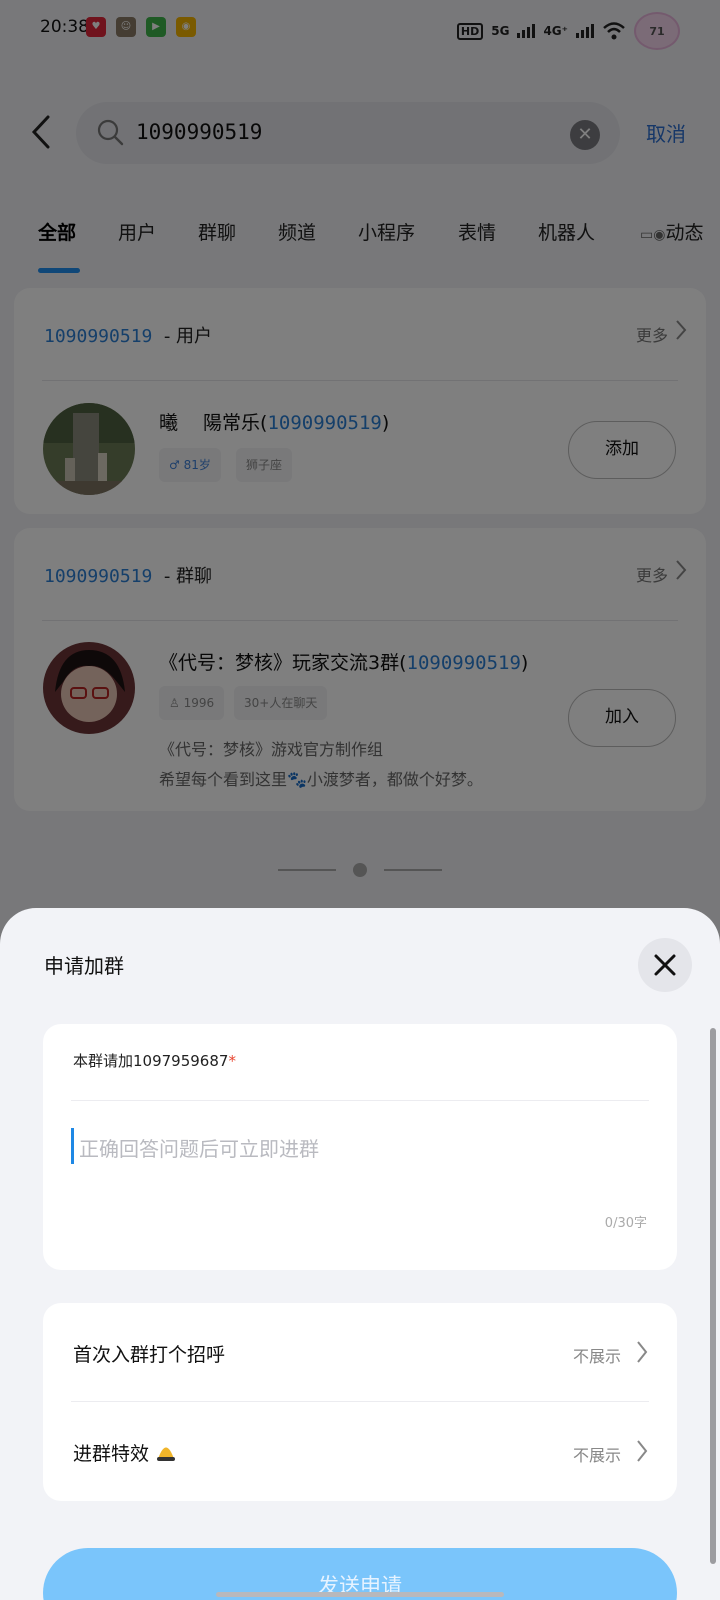 Image resolution: width=720 pixels, height=1600 pixels. I want to click on required-mark: *, so click(232, 1061).